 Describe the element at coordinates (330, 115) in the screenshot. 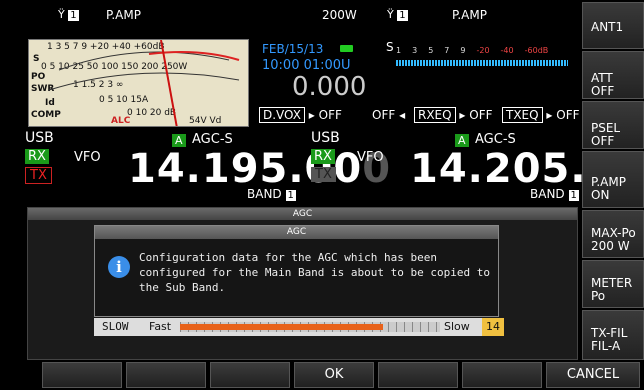

I see `dvox-state: OFF` at that location.